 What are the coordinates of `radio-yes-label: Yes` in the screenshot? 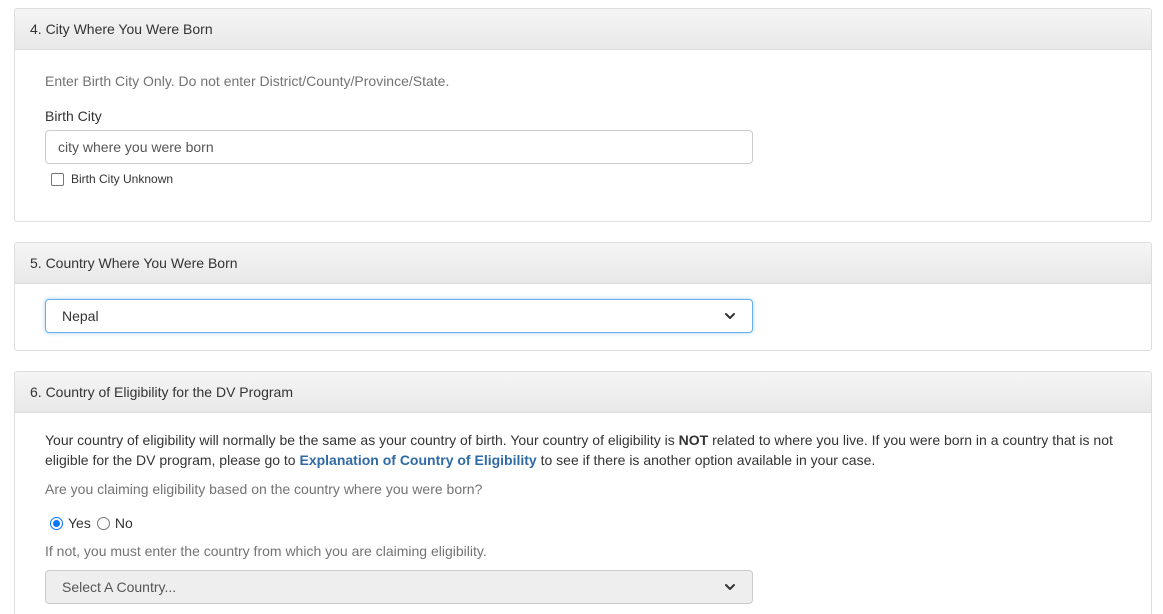 It's located at (79, 523).